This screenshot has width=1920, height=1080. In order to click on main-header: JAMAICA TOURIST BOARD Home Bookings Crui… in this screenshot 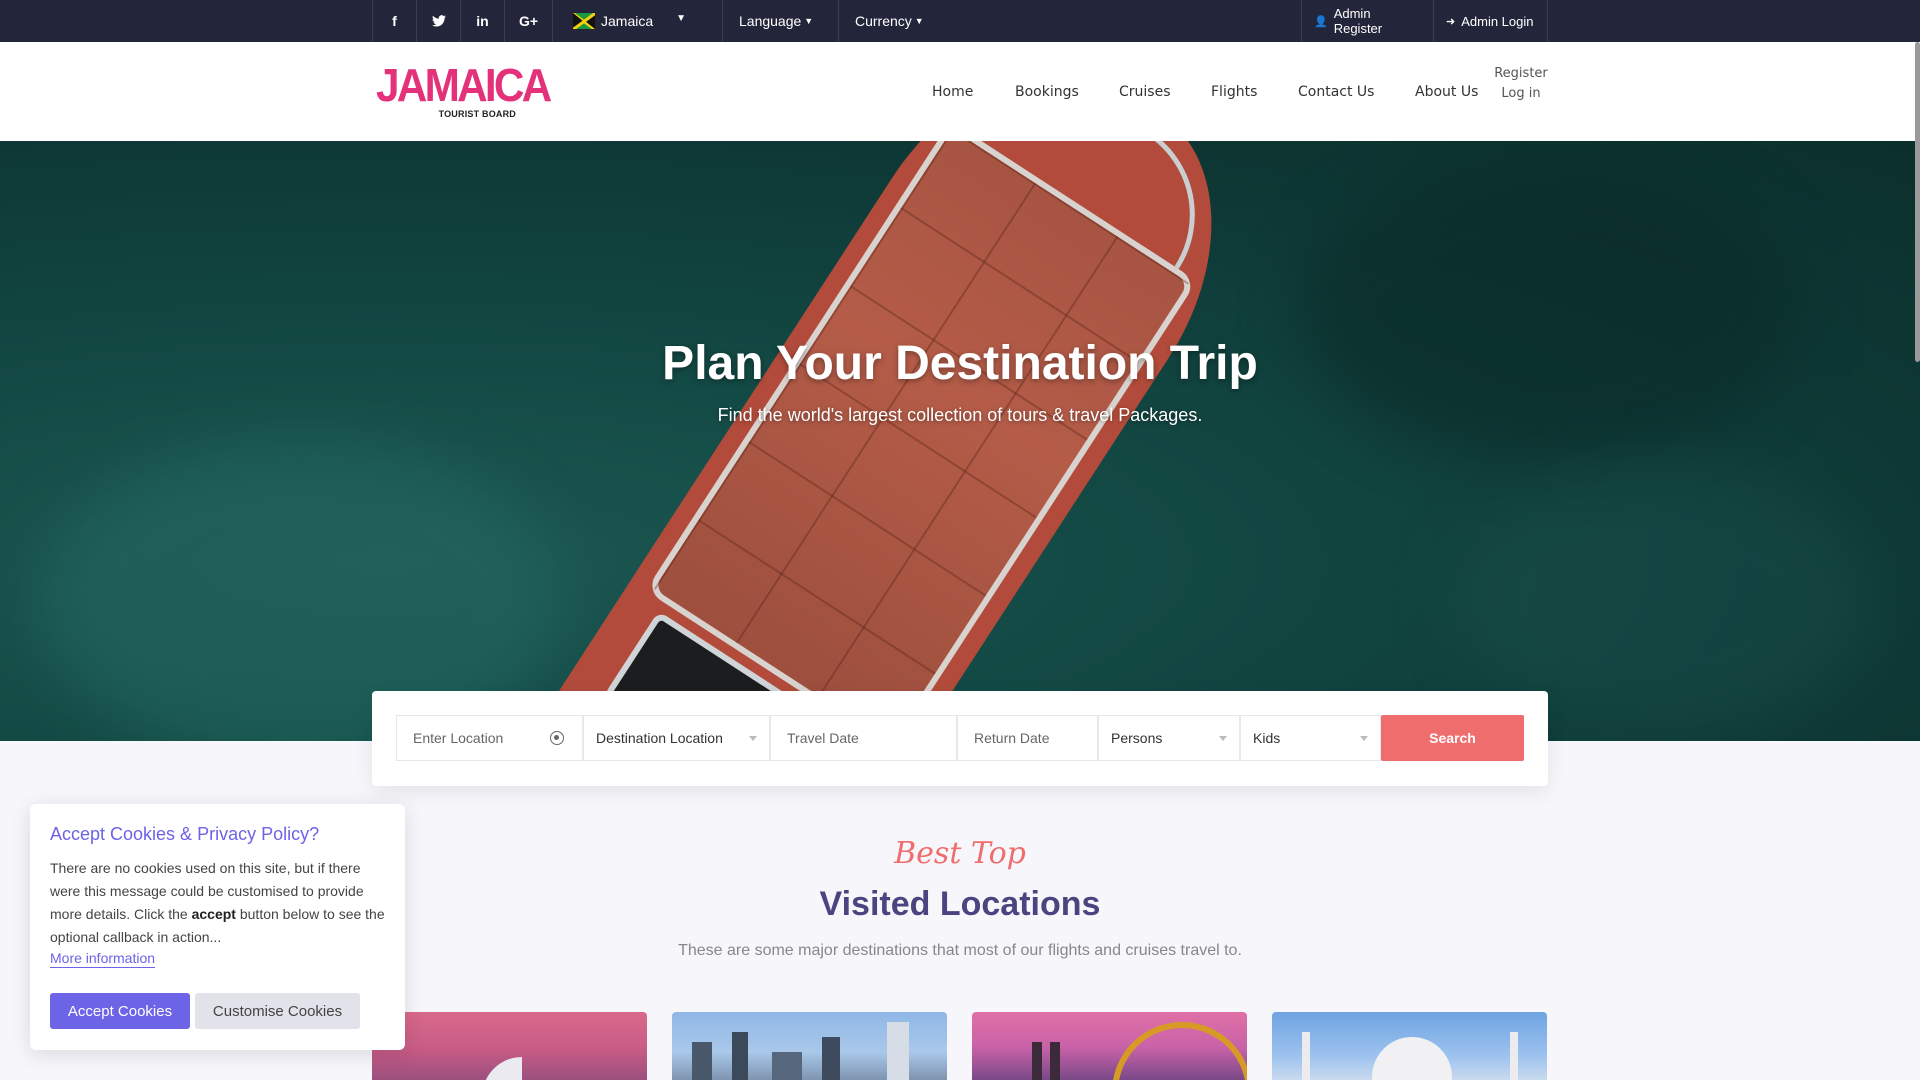, I will do `click(960, 91)`.